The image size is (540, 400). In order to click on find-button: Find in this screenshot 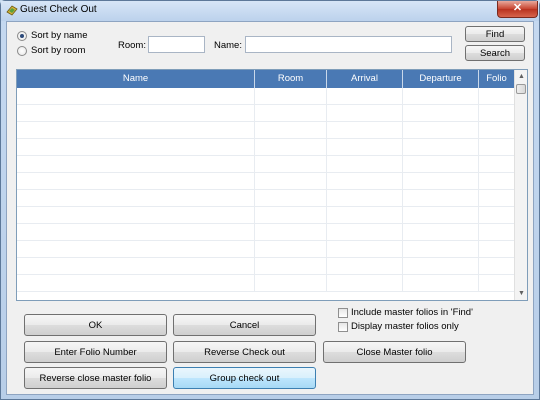, I will do `click(495, 34)`.